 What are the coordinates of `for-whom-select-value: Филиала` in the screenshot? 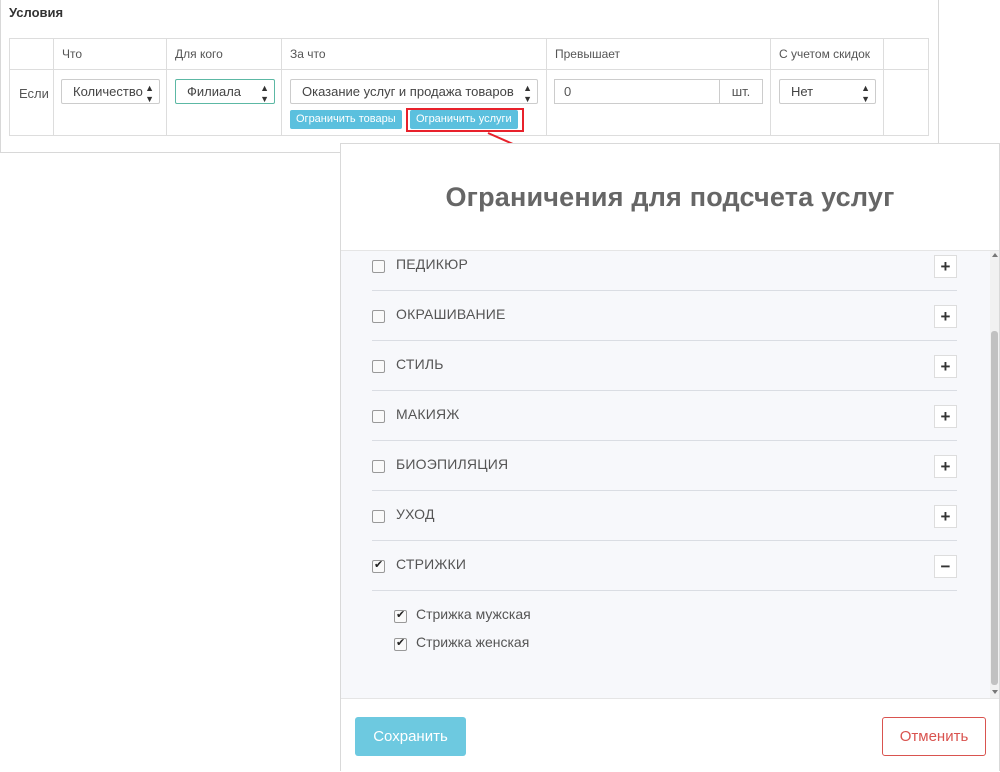 It's located at (214, 91).